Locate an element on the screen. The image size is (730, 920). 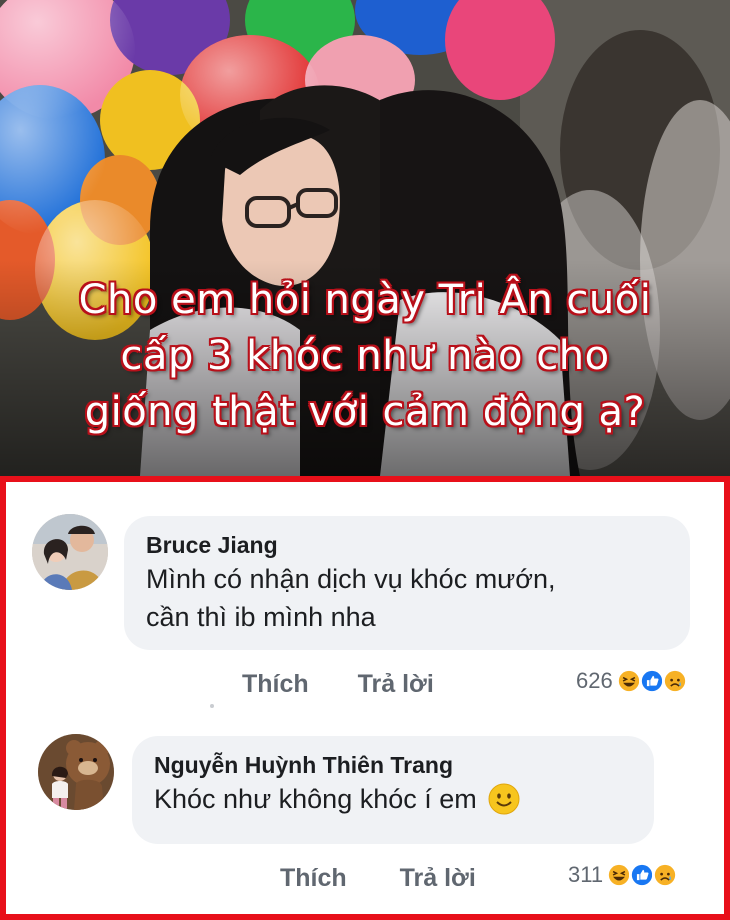
reaction-count: 626 is located at coordinates (594, 680).